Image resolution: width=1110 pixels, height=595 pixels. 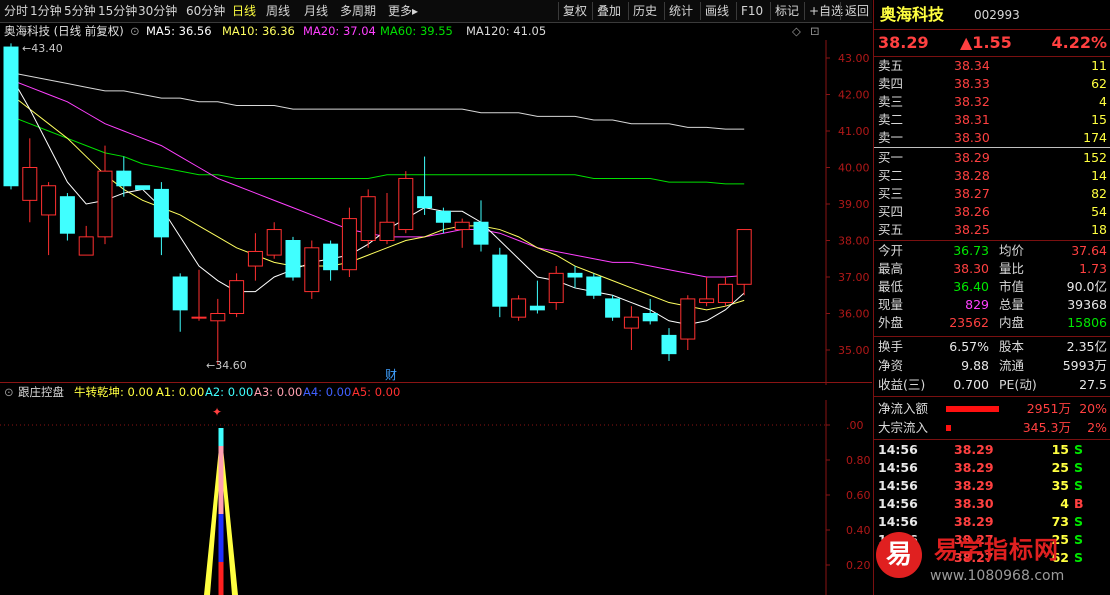 What do you see at coordinates (858, 460) in the screenshot?
I see `ind-tick-label: 0.80` at bounding box center [858, 460].